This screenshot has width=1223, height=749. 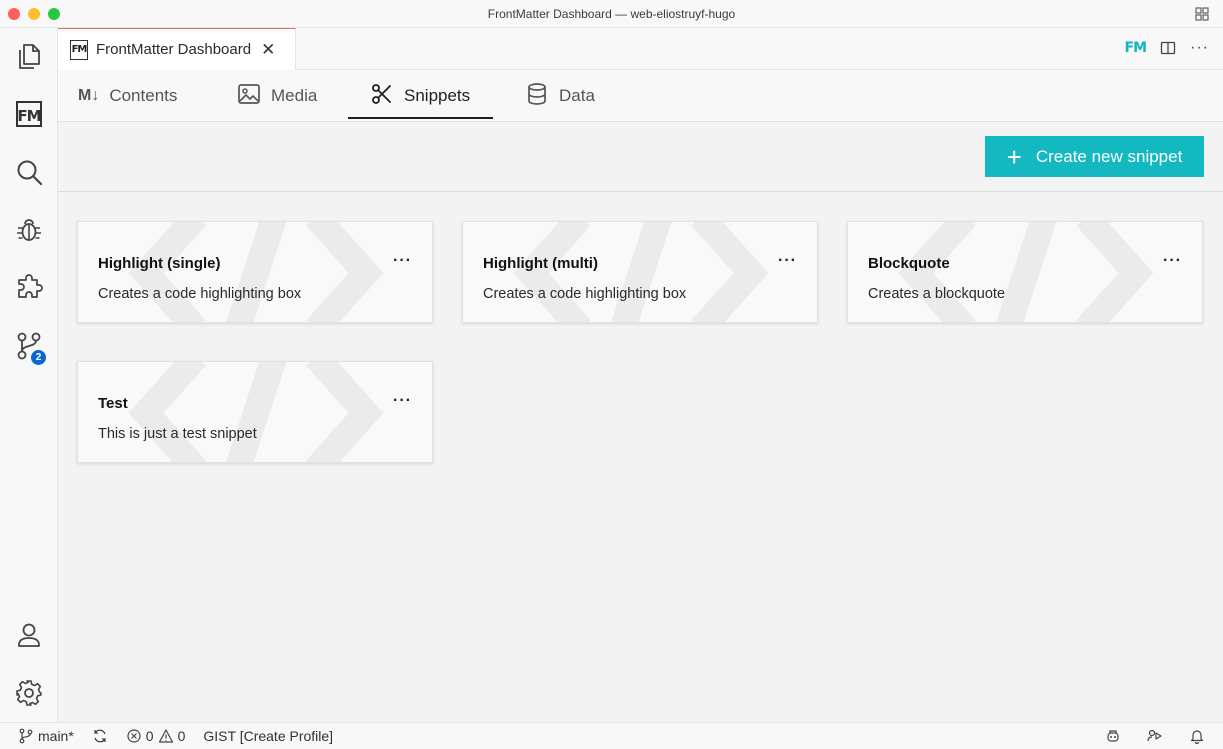 What do you see at coordinates (294, 95) in the screenshot?
I see `tab-media-label: Media` at bounding box center [294, 95].